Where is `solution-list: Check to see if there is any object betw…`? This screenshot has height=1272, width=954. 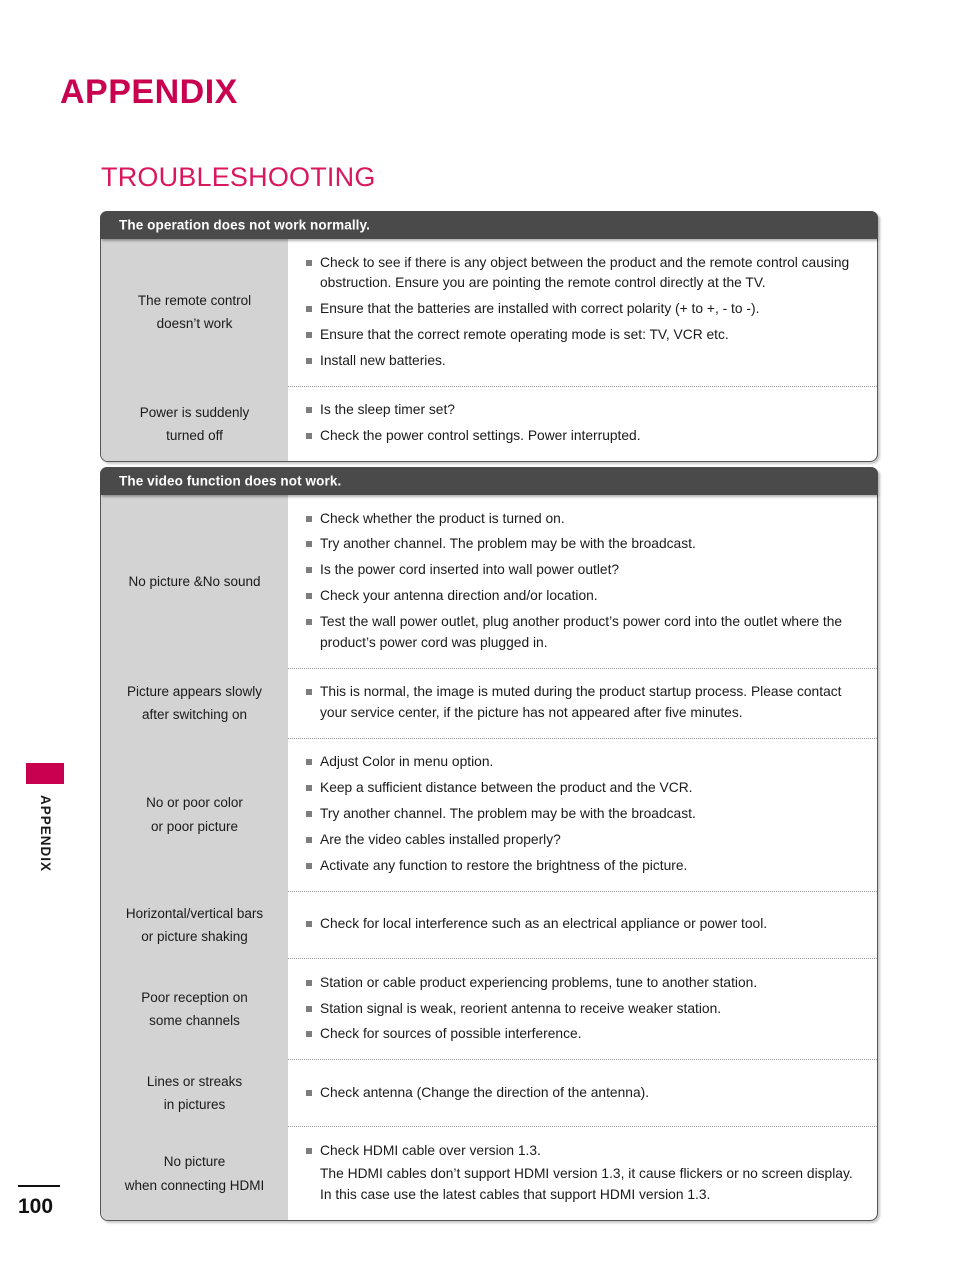 solution-list: Check to see if there is any object betw… is located at coordinates (582, 312).